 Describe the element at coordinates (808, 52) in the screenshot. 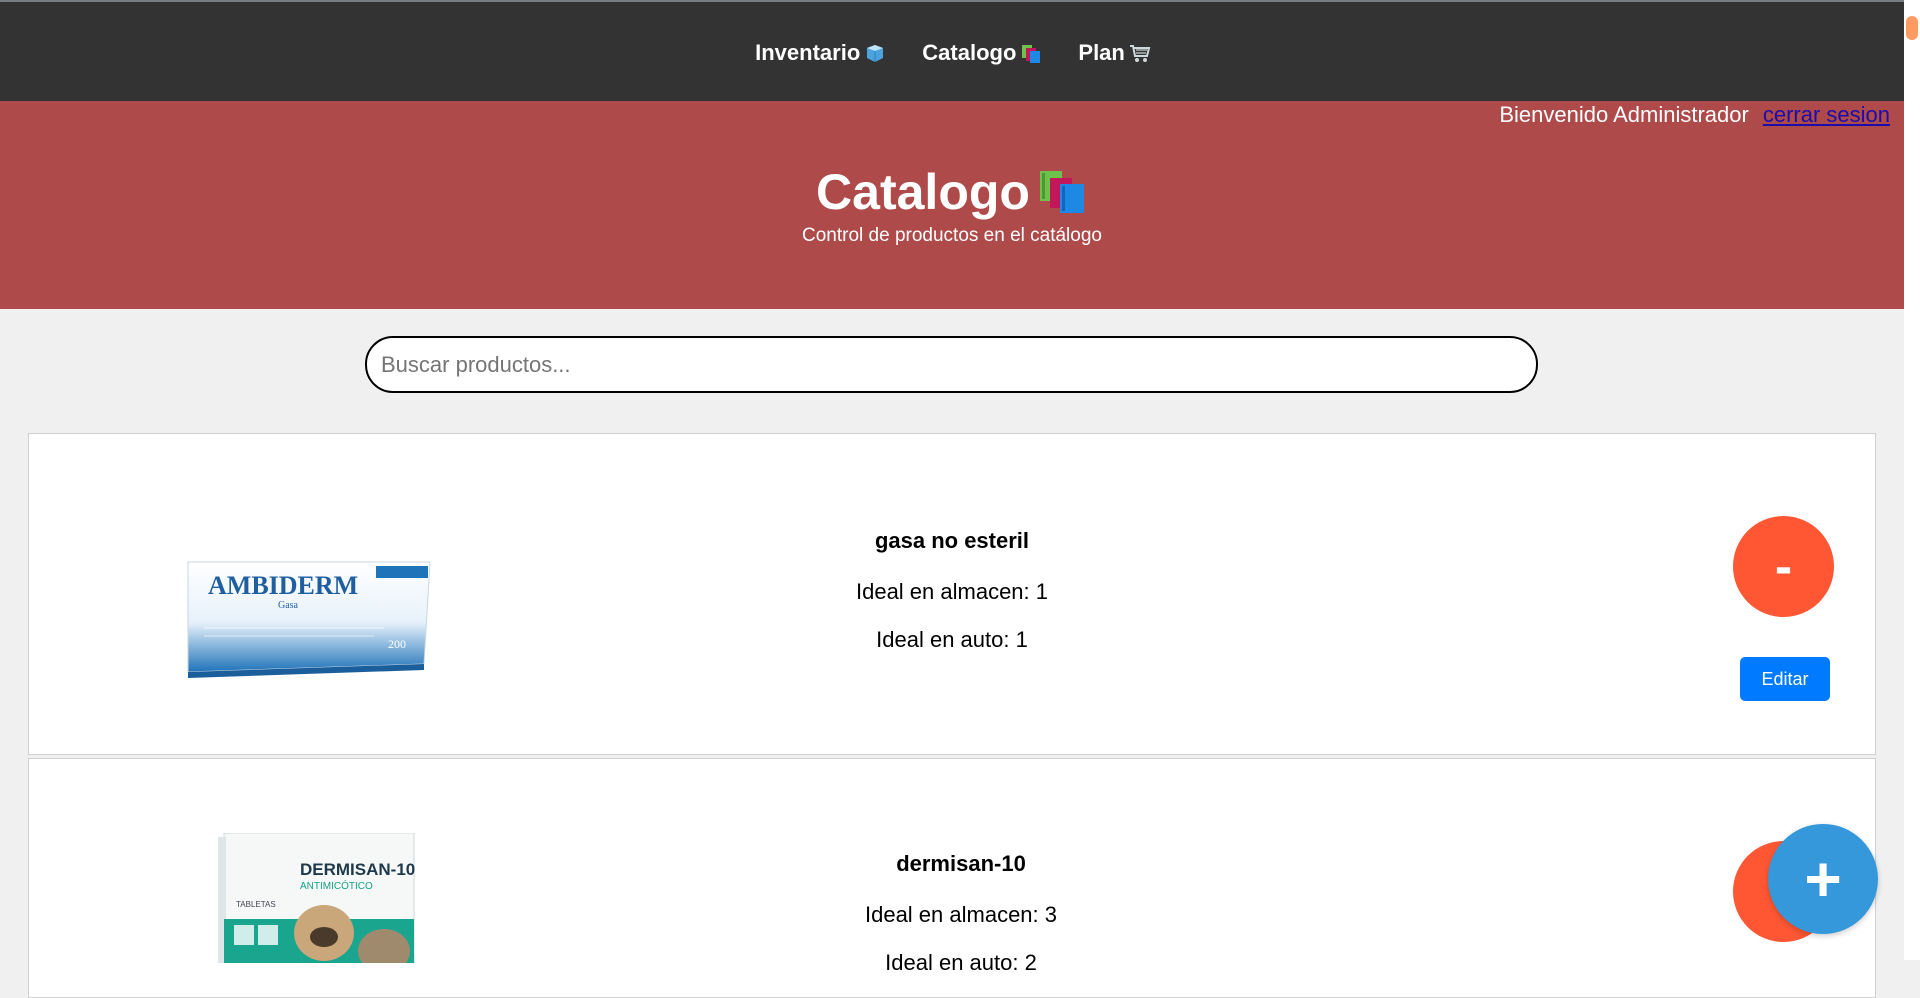

I see `nav-label-inventario: Inventario` at that location.